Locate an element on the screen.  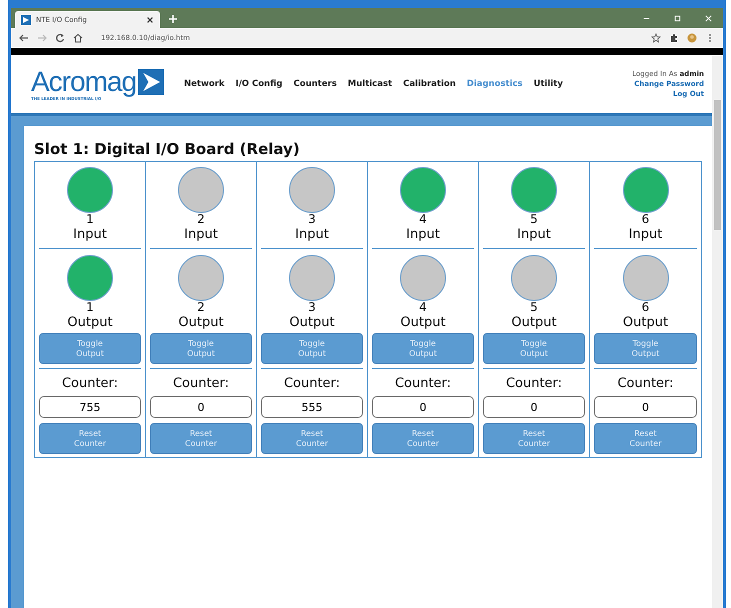
nav-link: Calibration is located at coordinates (429, 84).